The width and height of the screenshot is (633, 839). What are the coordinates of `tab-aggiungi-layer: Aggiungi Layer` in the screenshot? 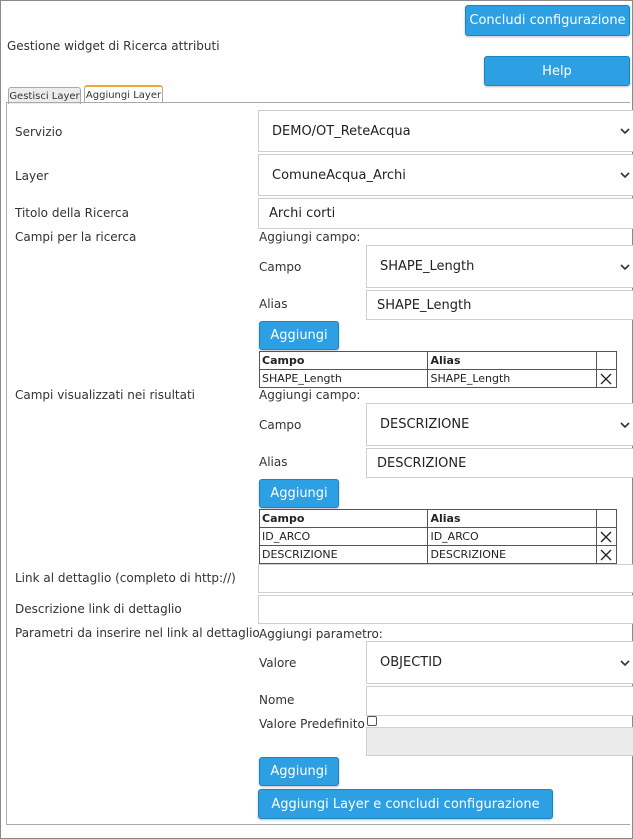 It's located at (123, 94).